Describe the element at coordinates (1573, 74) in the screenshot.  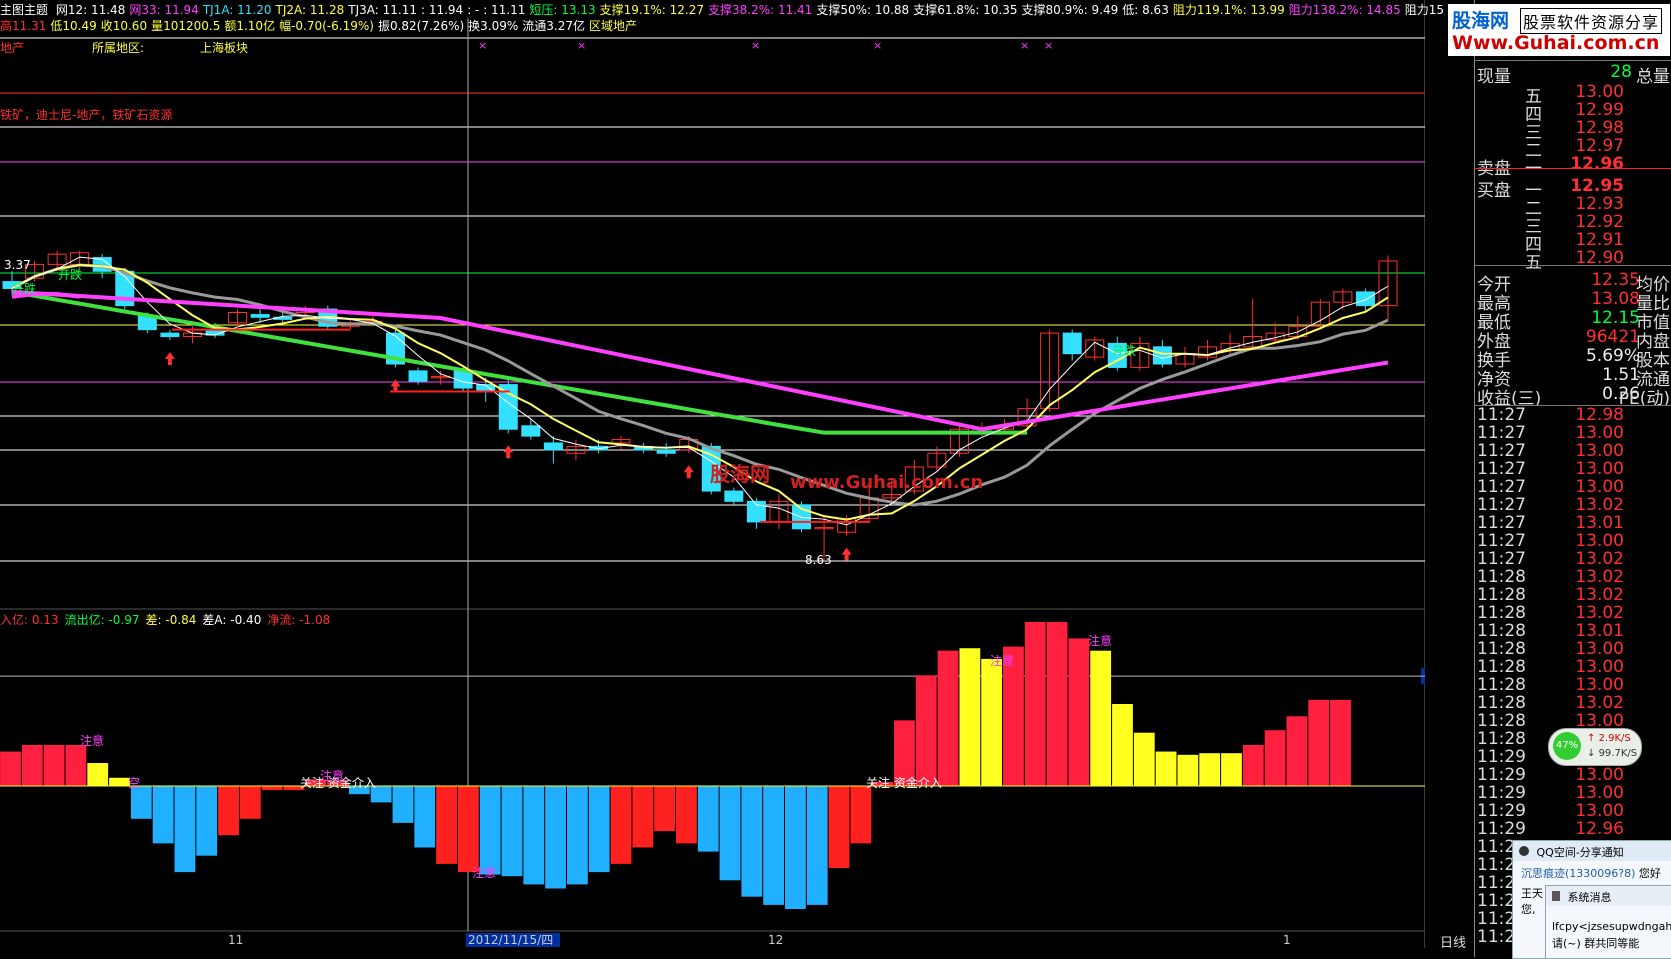
I see `quote-volume-row: 现量 28 总量` at that location.